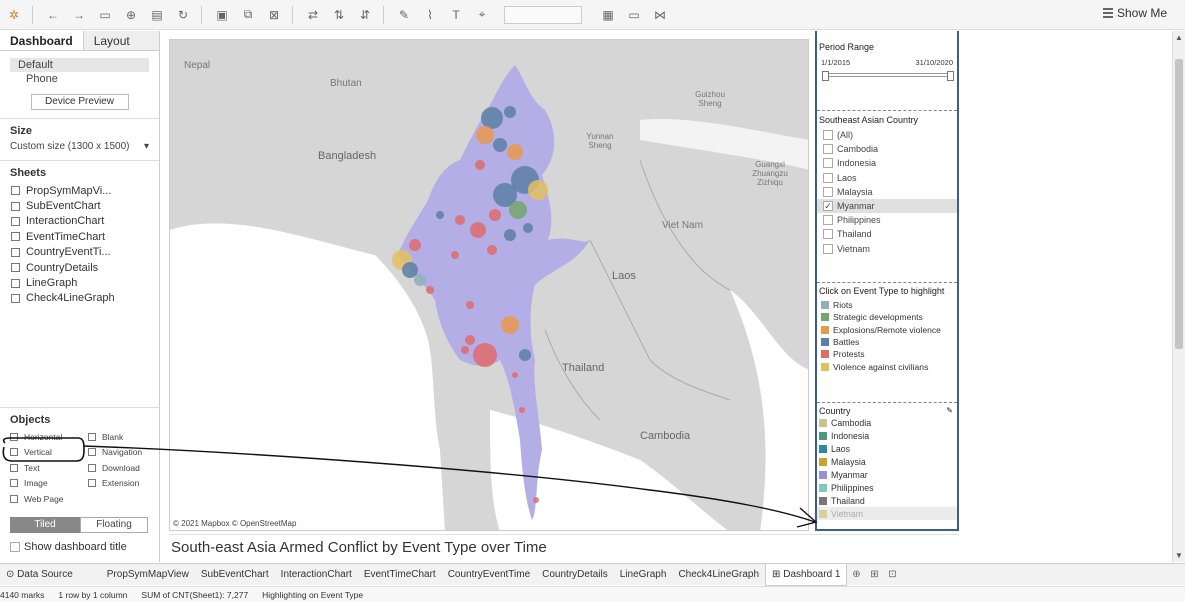 Image resolution: width=1185 pixels, height=602 pixels. What do you see at coordinates (274, 15) in the screenshot?
I see `clear-sheet-icon: ⊠` at bounding box center [274, 15].